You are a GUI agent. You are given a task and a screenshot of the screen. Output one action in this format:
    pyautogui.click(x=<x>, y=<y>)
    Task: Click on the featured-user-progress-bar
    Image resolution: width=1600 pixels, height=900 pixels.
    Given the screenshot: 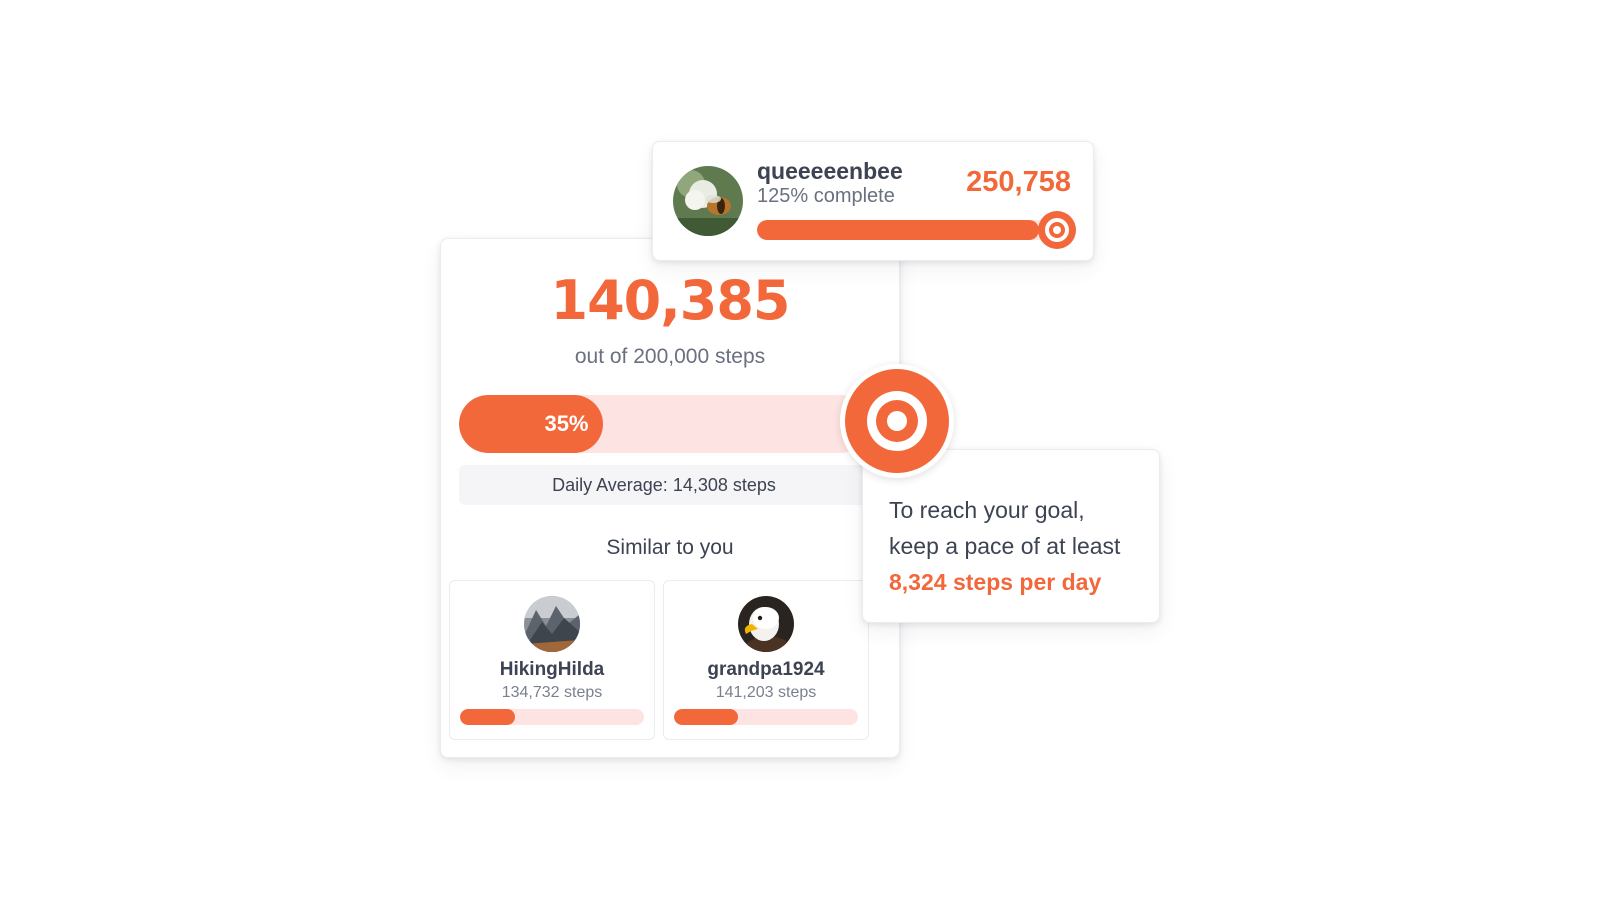 What is the action you would take?
    pyautogui.click(x=907, y=230)
    